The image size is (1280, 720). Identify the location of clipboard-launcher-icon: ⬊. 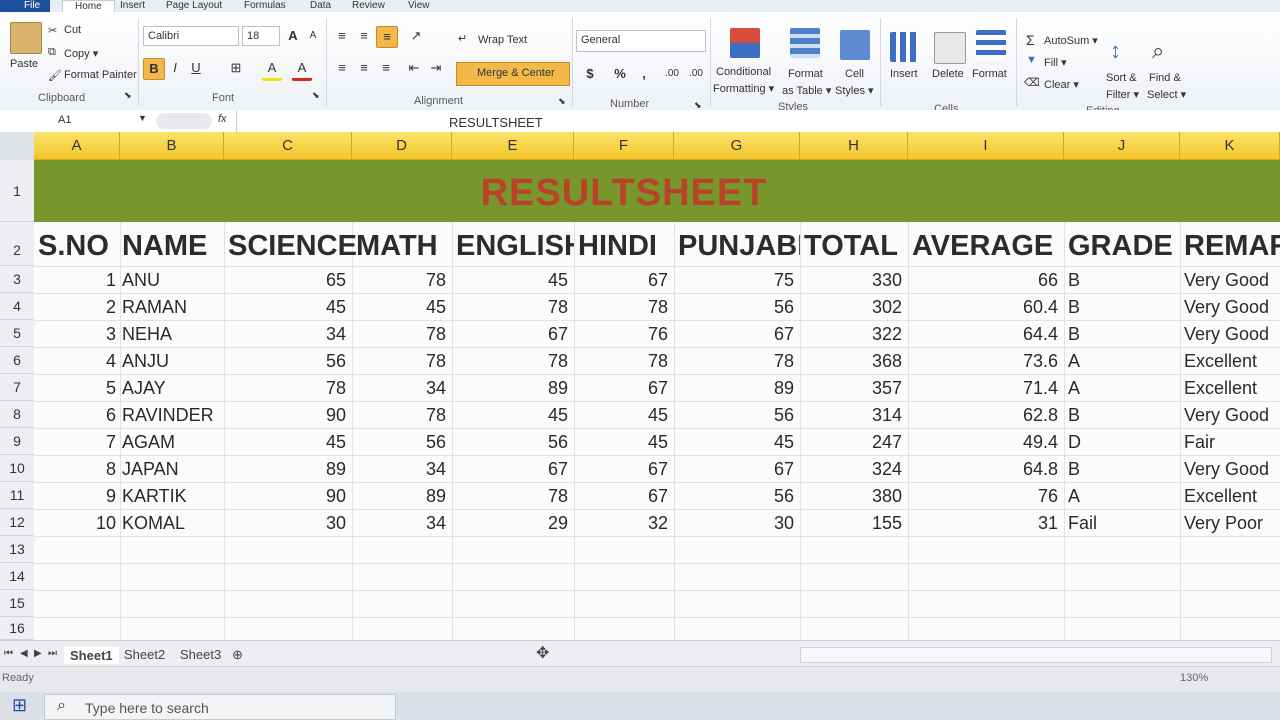
(128, 95).